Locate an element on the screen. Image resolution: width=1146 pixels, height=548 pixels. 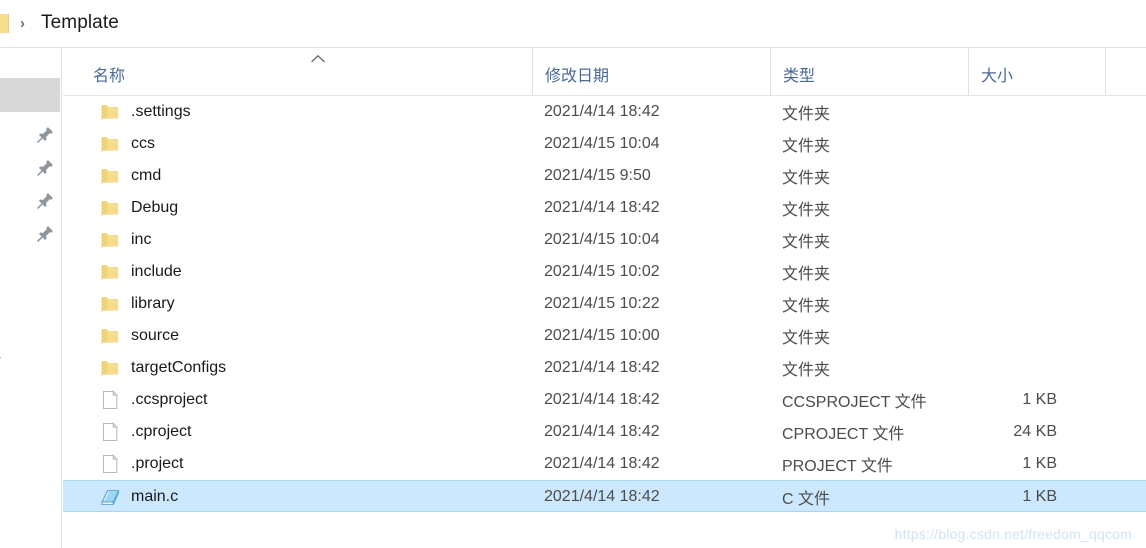
file-name-label: library is located at coordinates (153, 303).